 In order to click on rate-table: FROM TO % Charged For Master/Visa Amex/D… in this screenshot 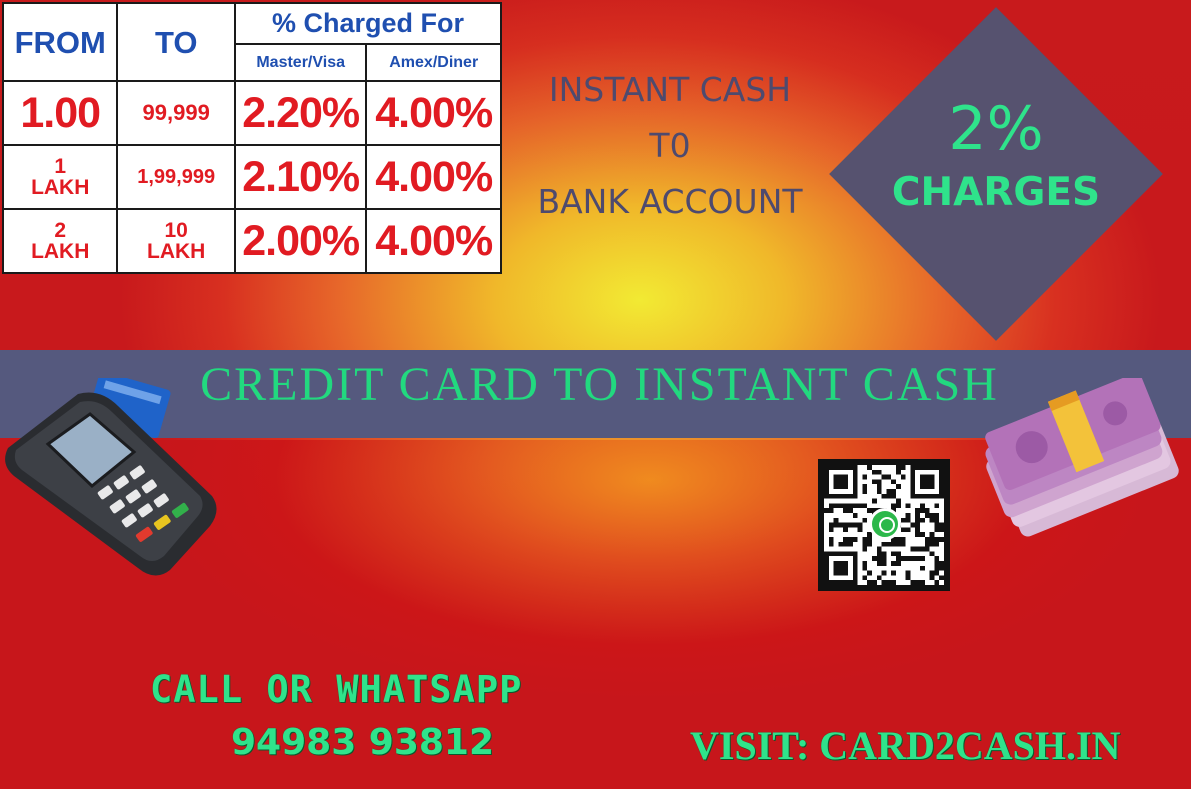, I will do `click(252, 137)`.